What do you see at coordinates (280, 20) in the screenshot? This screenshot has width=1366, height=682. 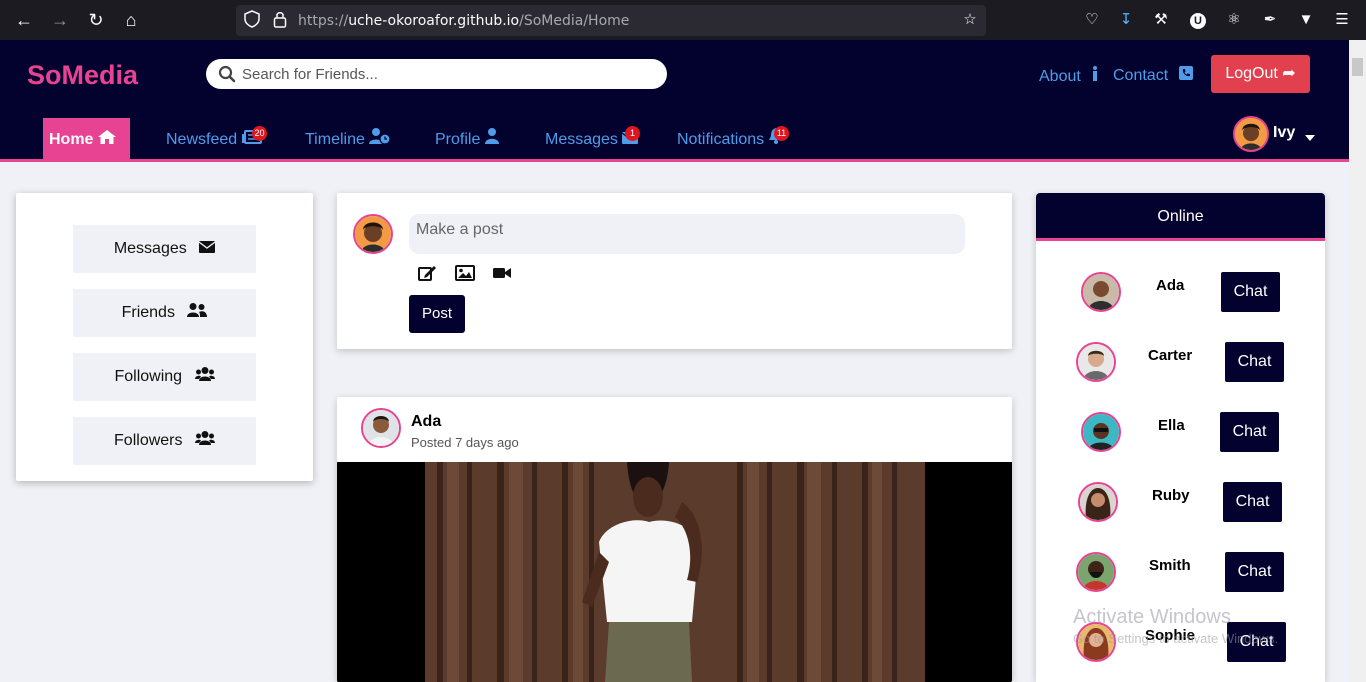 I see `lock-icon` at bounding box center [280, 20].